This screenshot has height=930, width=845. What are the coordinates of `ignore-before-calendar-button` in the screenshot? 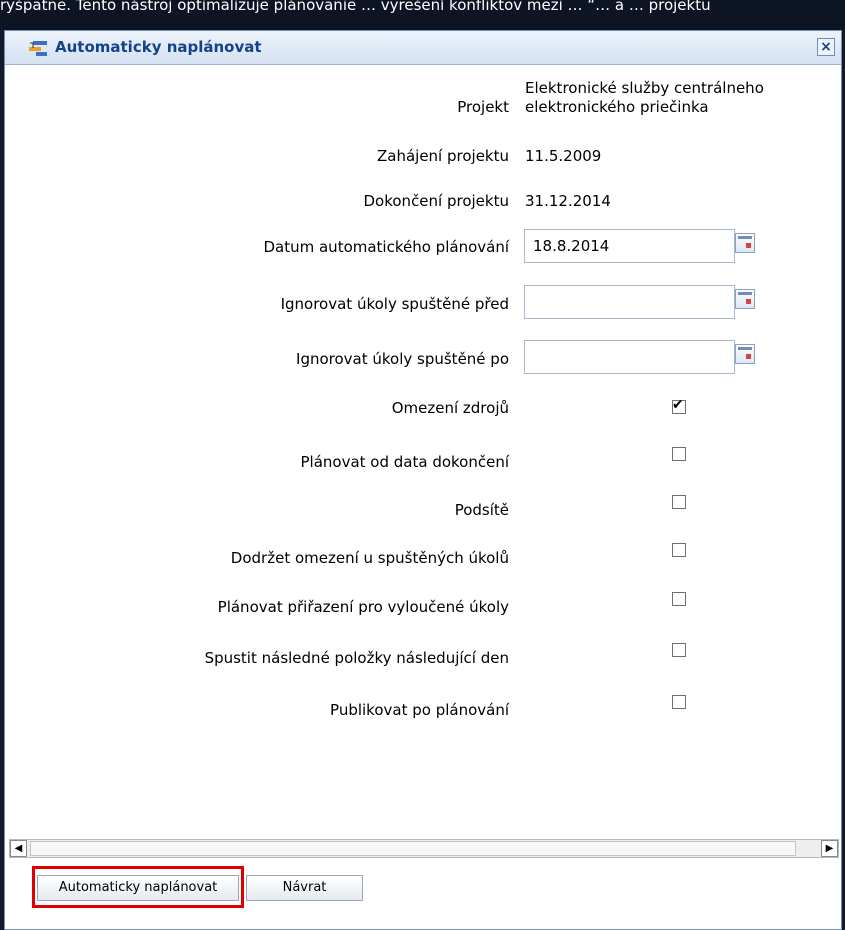 It's located at (745, 299).